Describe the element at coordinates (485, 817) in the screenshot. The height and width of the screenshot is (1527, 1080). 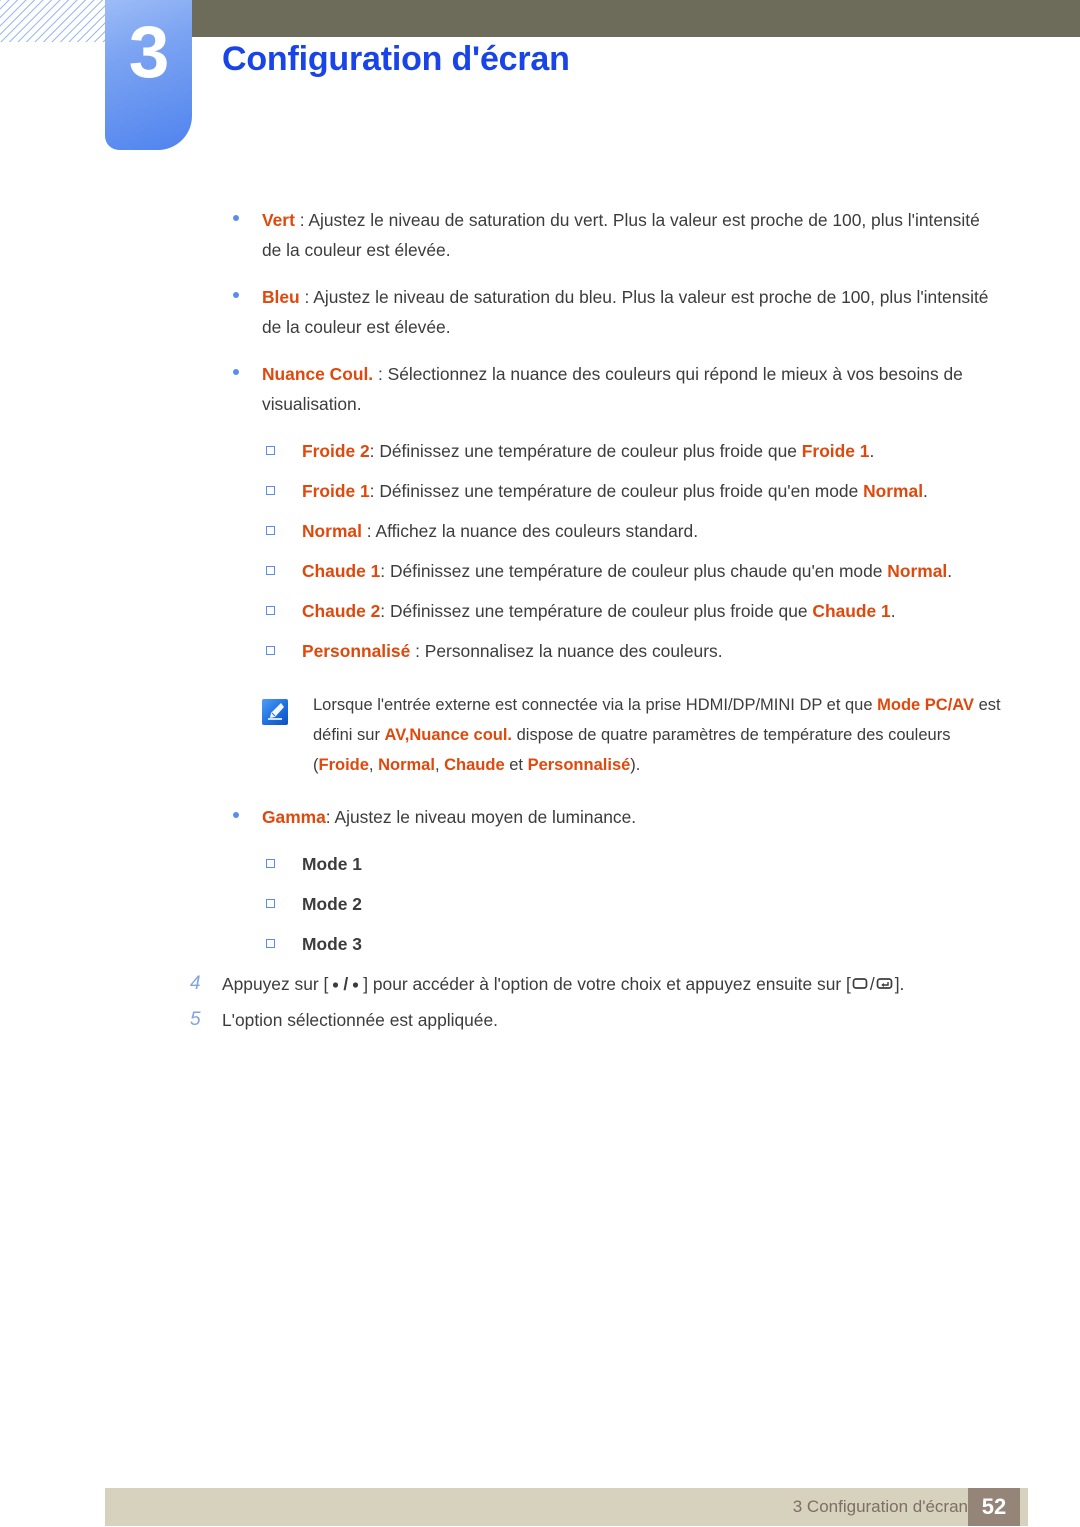
I see `bullet-body: Ajustez le niveau moyen de luminance.` at that location.